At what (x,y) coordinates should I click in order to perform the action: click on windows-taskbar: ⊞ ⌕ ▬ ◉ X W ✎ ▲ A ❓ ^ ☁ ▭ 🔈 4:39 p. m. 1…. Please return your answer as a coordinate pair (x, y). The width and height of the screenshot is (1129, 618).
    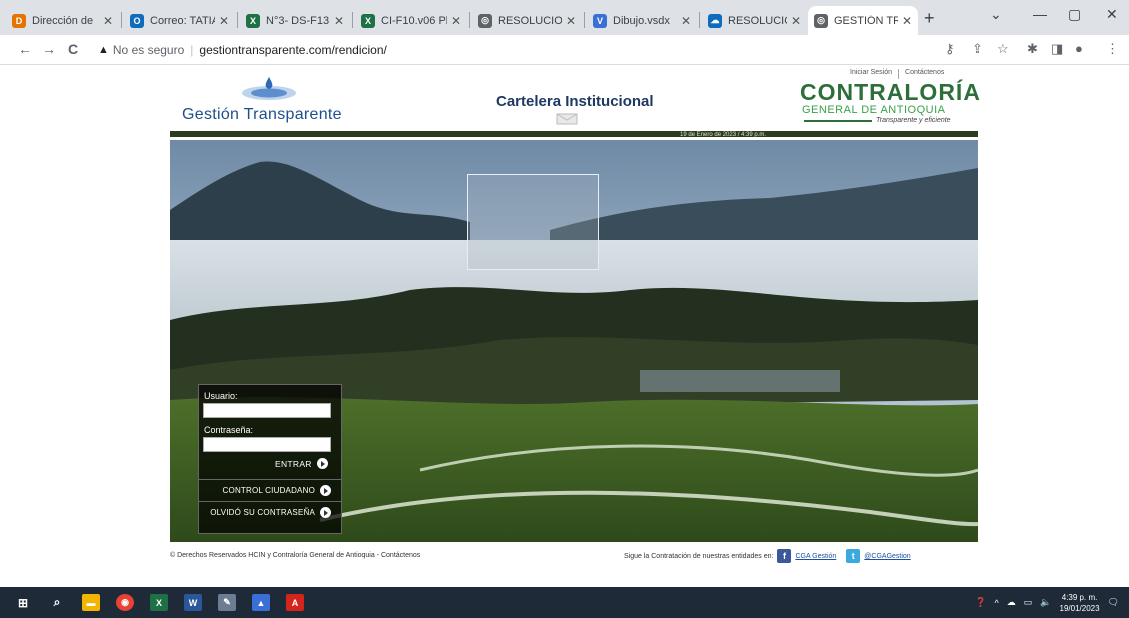
    Looking at the image, I should click on (564, 602).